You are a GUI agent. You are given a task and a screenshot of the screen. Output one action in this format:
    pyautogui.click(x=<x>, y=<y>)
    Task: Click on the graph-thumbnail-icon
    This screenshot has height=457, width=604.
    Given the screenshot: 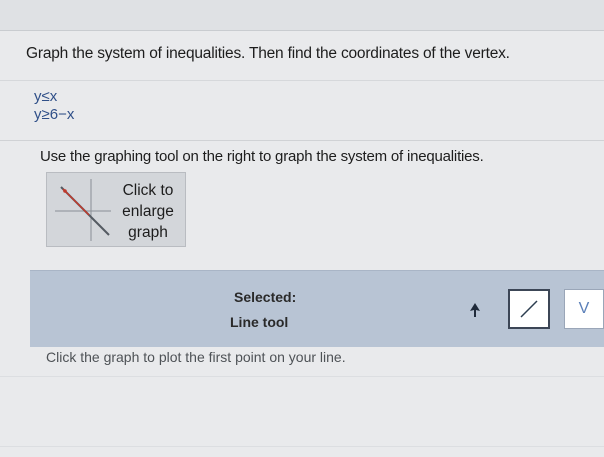 What is the action you would take?
    pyautogui.click(x=83, y=210)
    